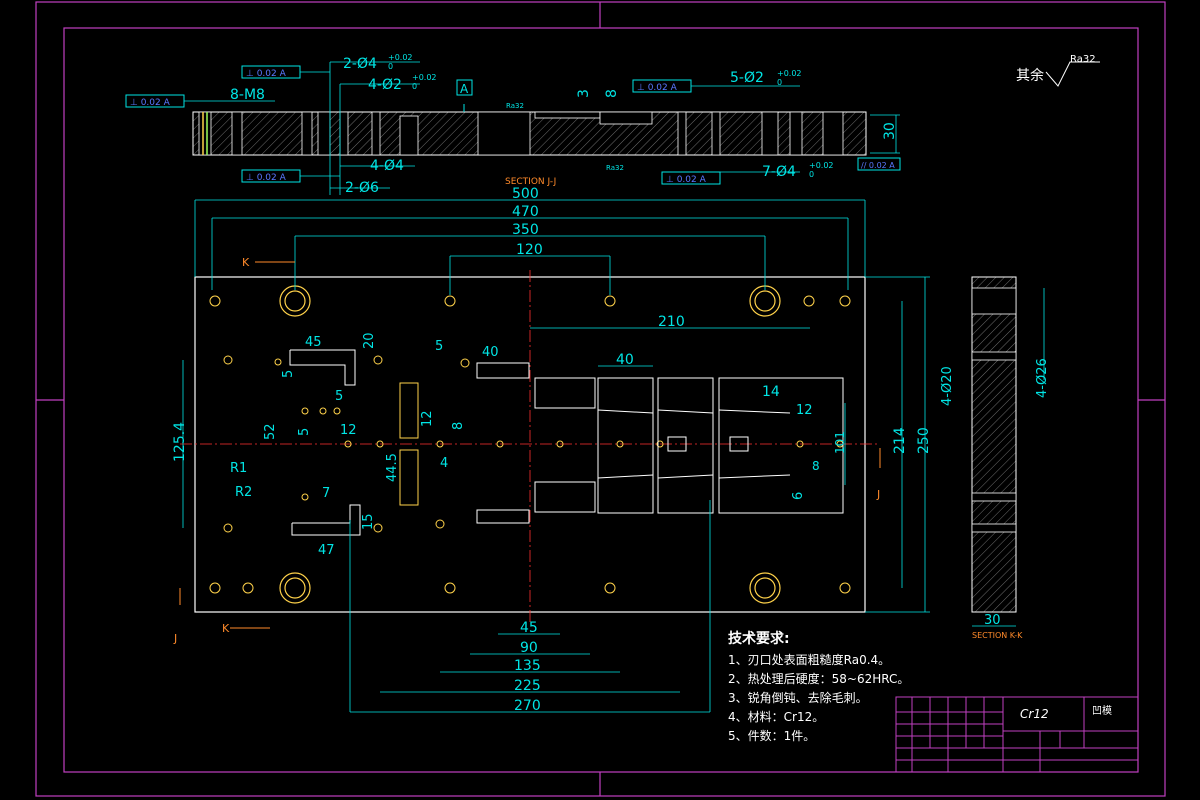  Describe the element at coordinates (348, 430) in the screenshot. I see `dim-12-a: 12` at that location.